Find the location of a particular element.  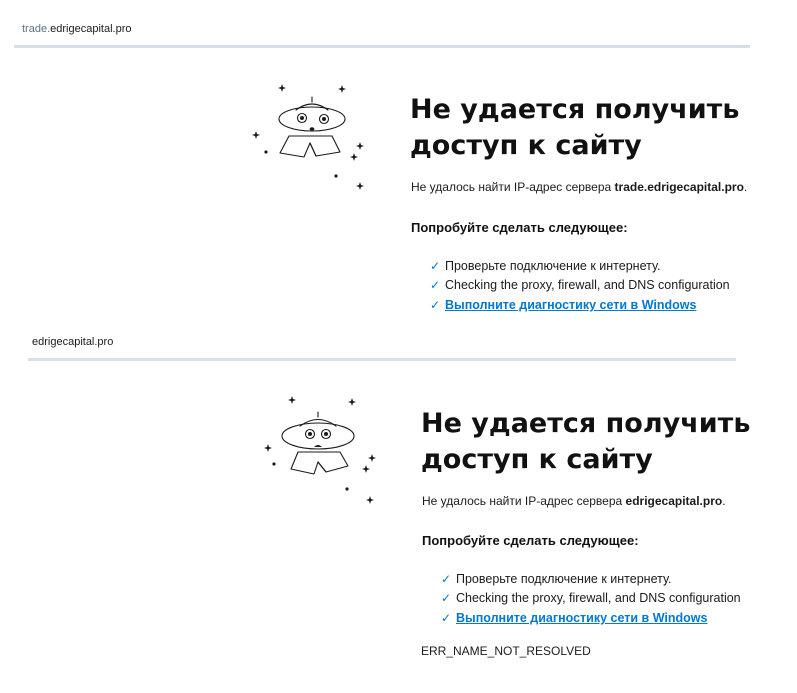

page-url: trade.edrigecapital.pro is located at coordinates (76, 29).